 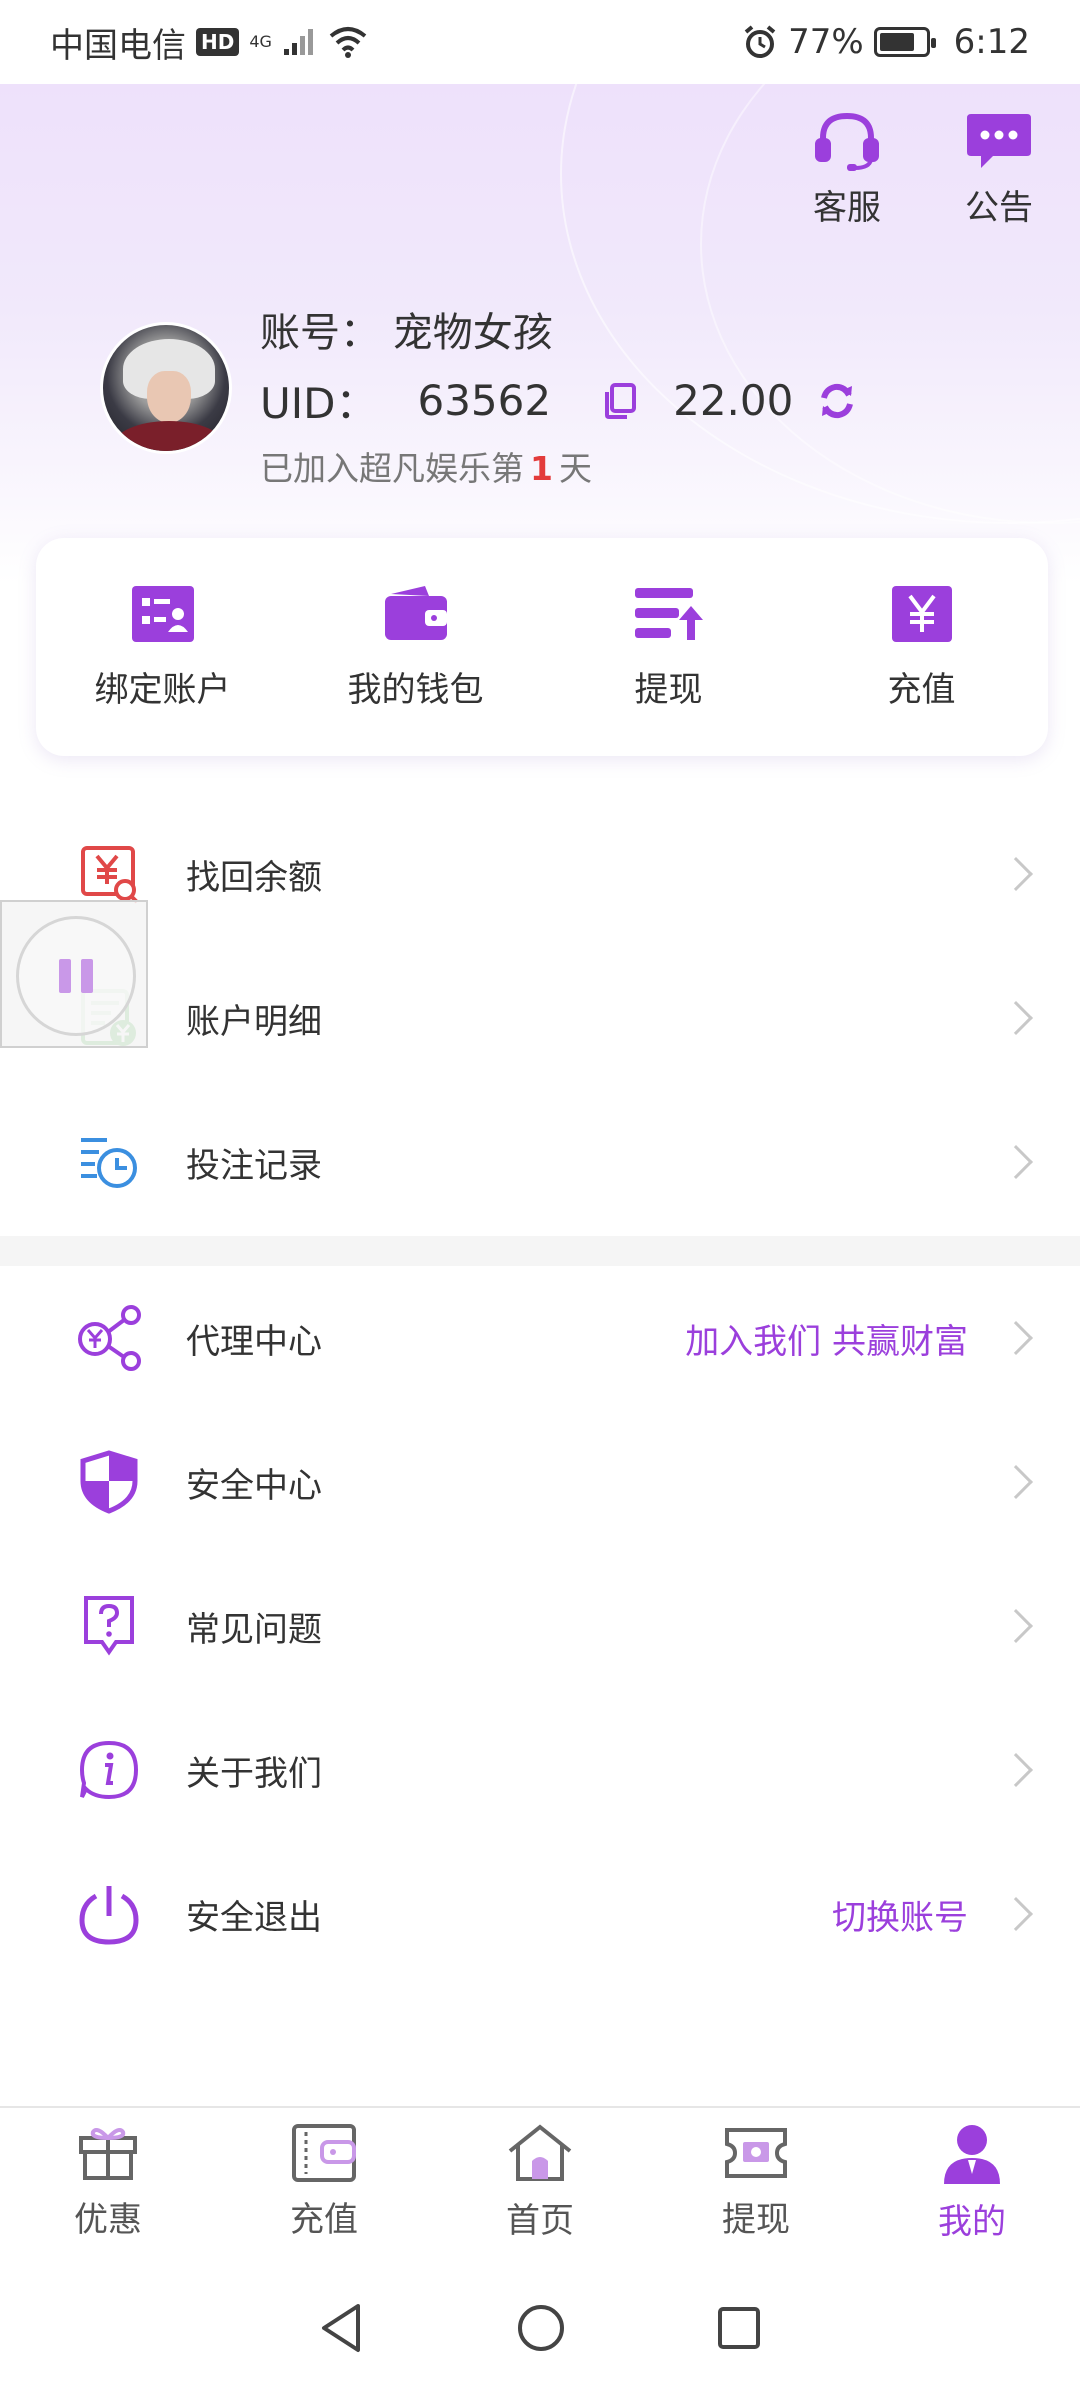 I want to click on account-name: 宠物女孩, so click(x=472, y=333).